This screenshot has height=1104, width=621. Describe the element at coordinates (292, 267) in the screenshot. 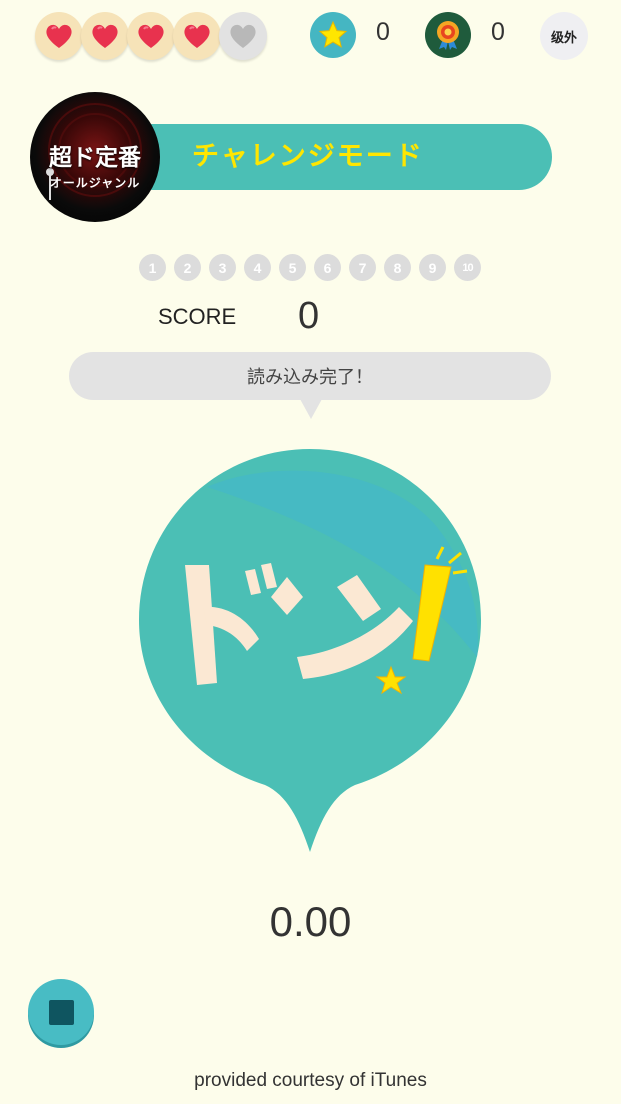

I see `question-dot: 5` at that location.